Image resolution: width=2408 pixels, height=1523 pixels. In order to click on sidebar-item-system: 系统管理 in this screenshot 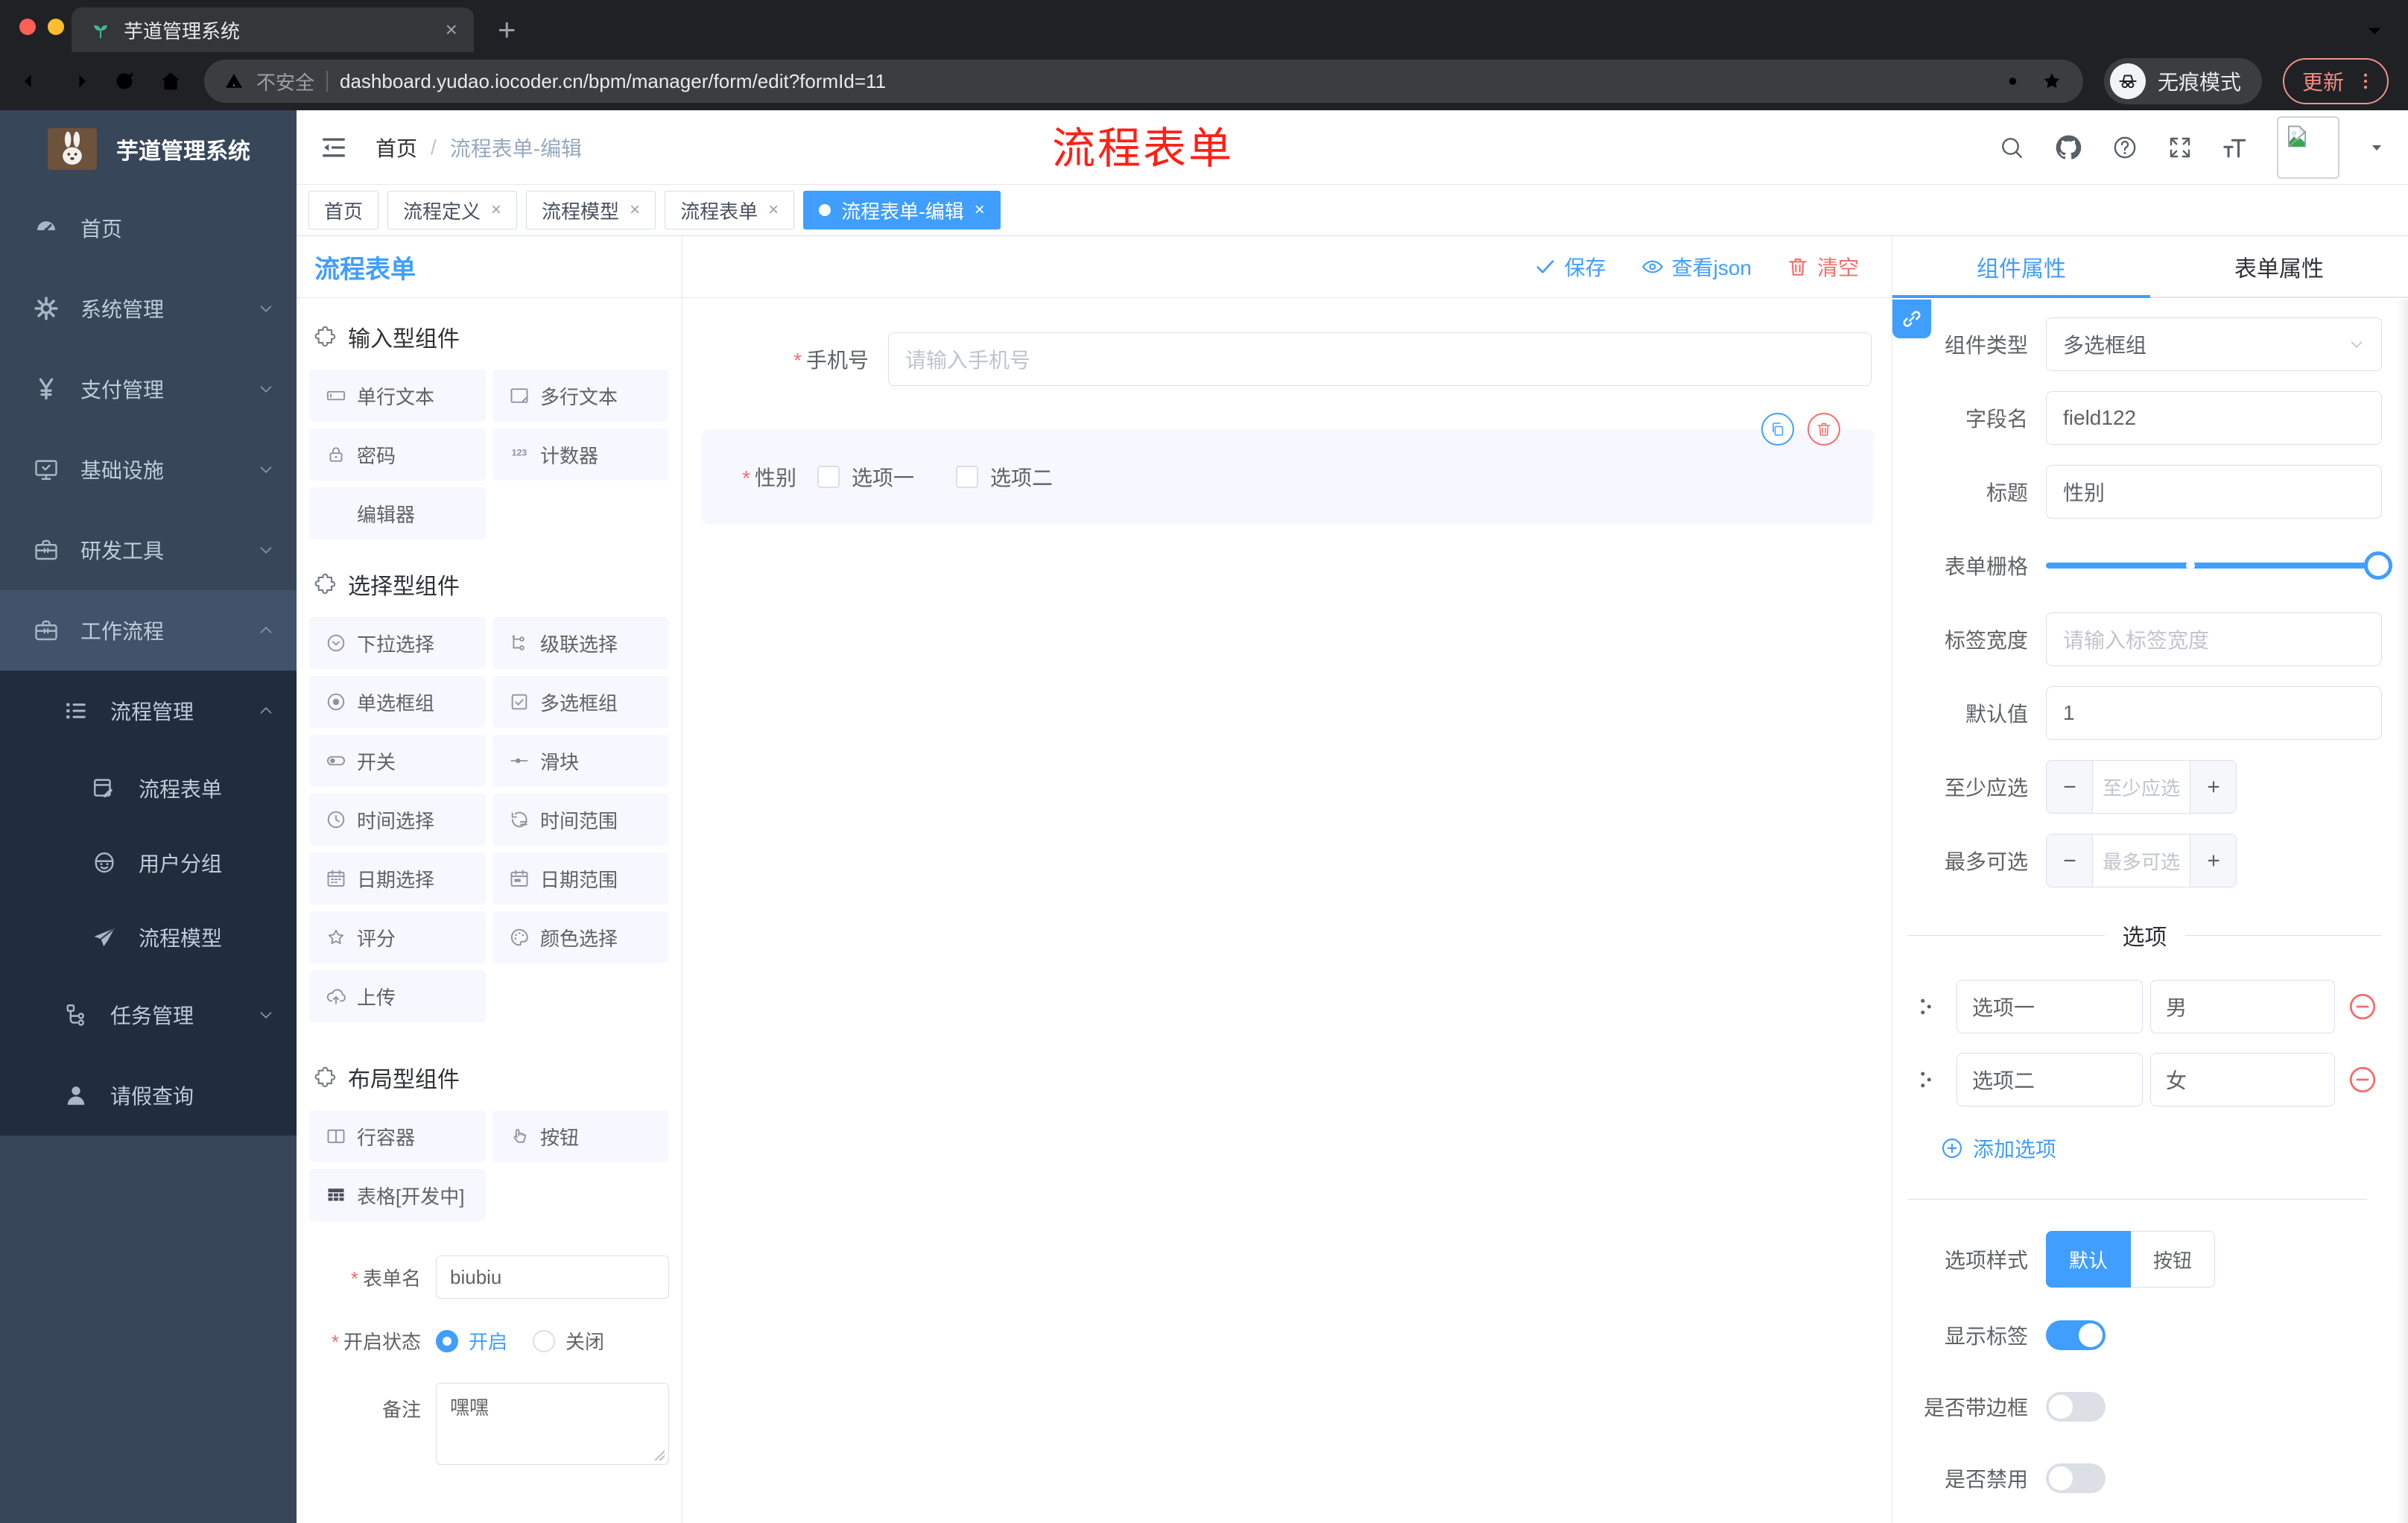, I will do `click(148, 309)`.